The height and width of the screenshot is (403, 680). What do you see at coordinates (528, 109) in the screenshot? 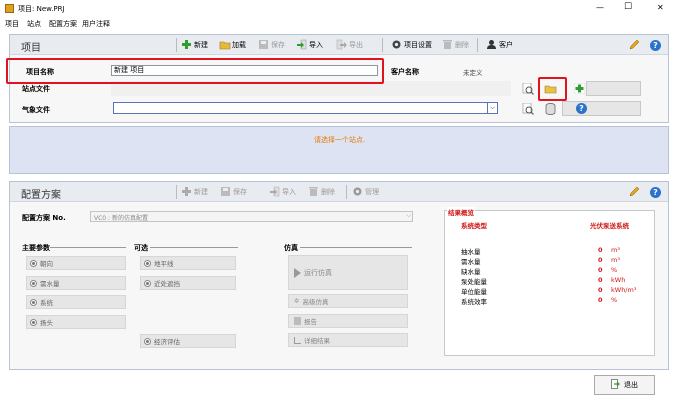
I see `weather-search-icon` at bounding box center [528, 109].